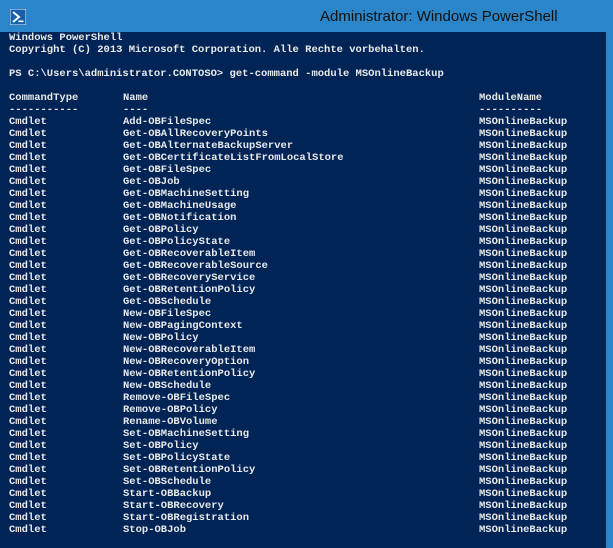 The height and width of the screenshot is (548, 613). What do you see at coordinates (177, 458) in the screenshot?
I see `cell-name: Set-OBPolicyState` at bounding box center [177, 458].